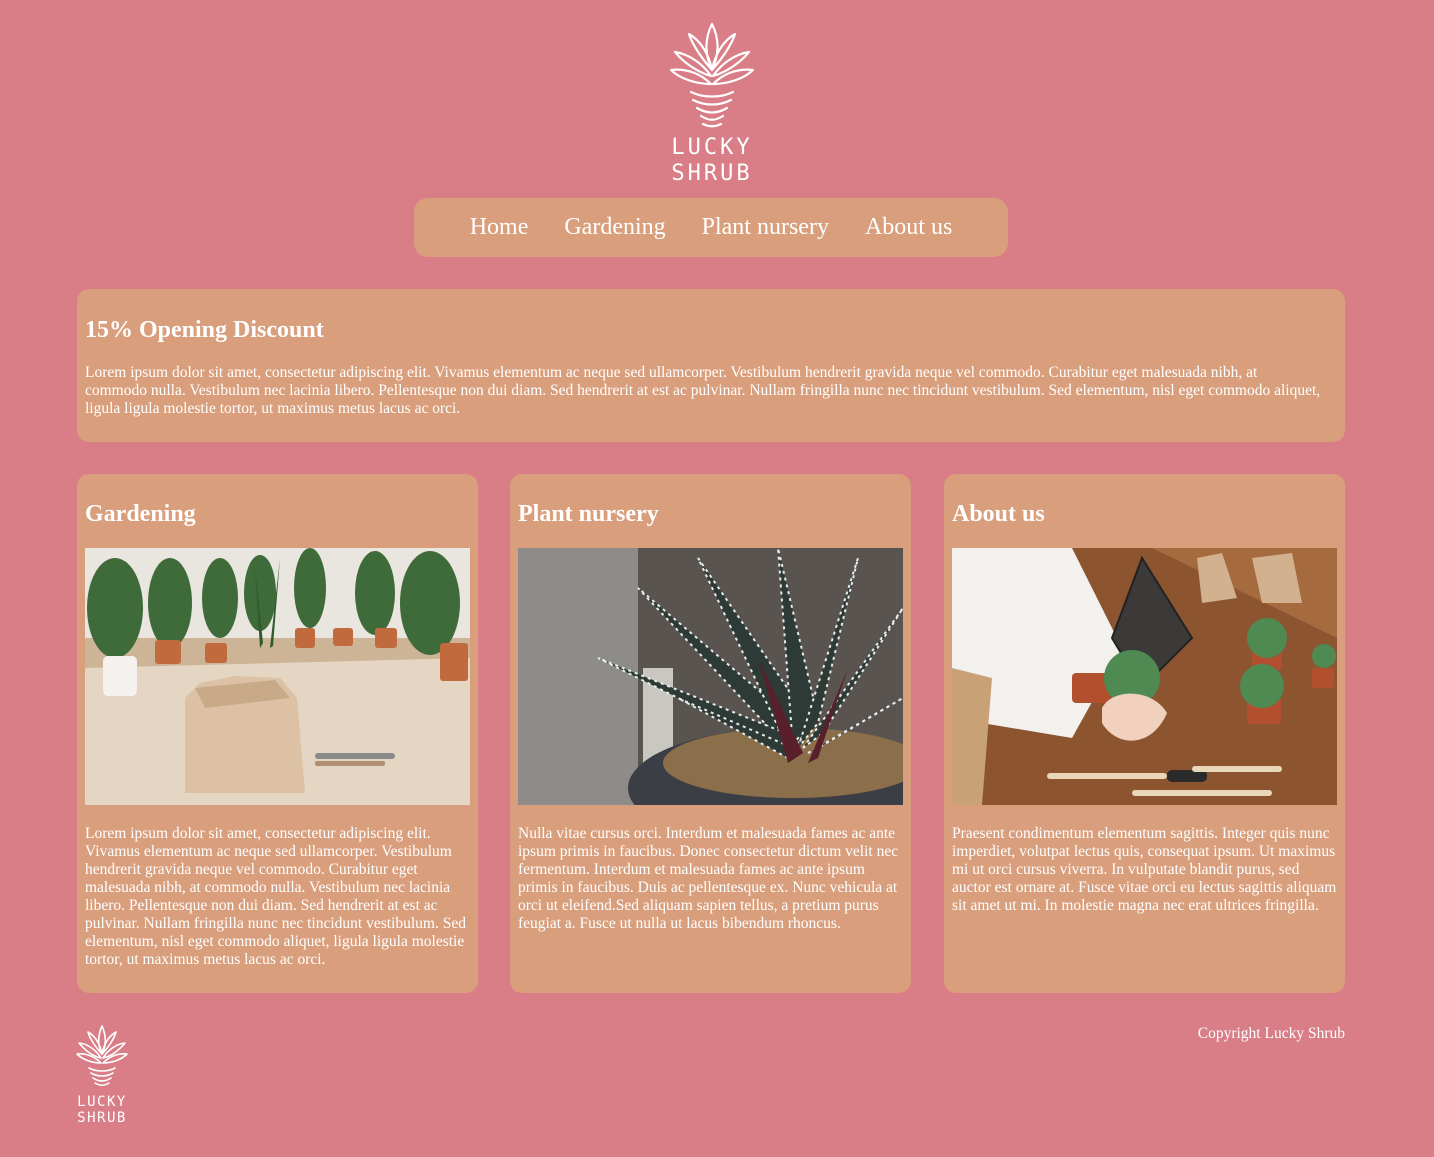  Describe the element at coordinates (588, 514) in the screenshot. I see `plant-nursery-title: Plant nursery` at that location.